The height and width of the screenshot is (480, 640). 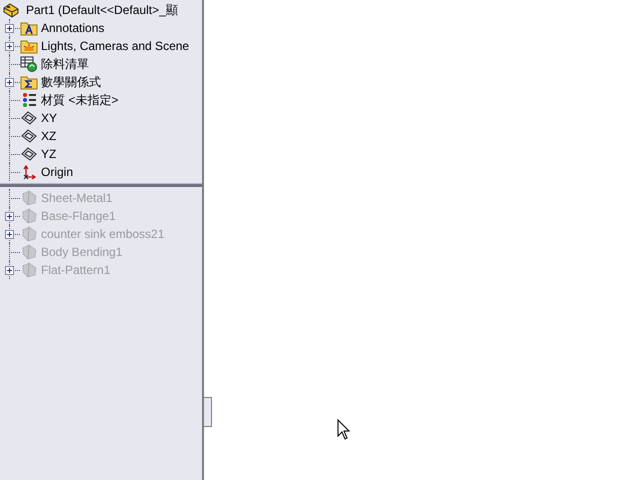 What do you see at coordinates (102, 10) in the screenshot?
I see `tree-root-label: Part1 (Default<<Default>_顯` at bounding box center [102, 10].